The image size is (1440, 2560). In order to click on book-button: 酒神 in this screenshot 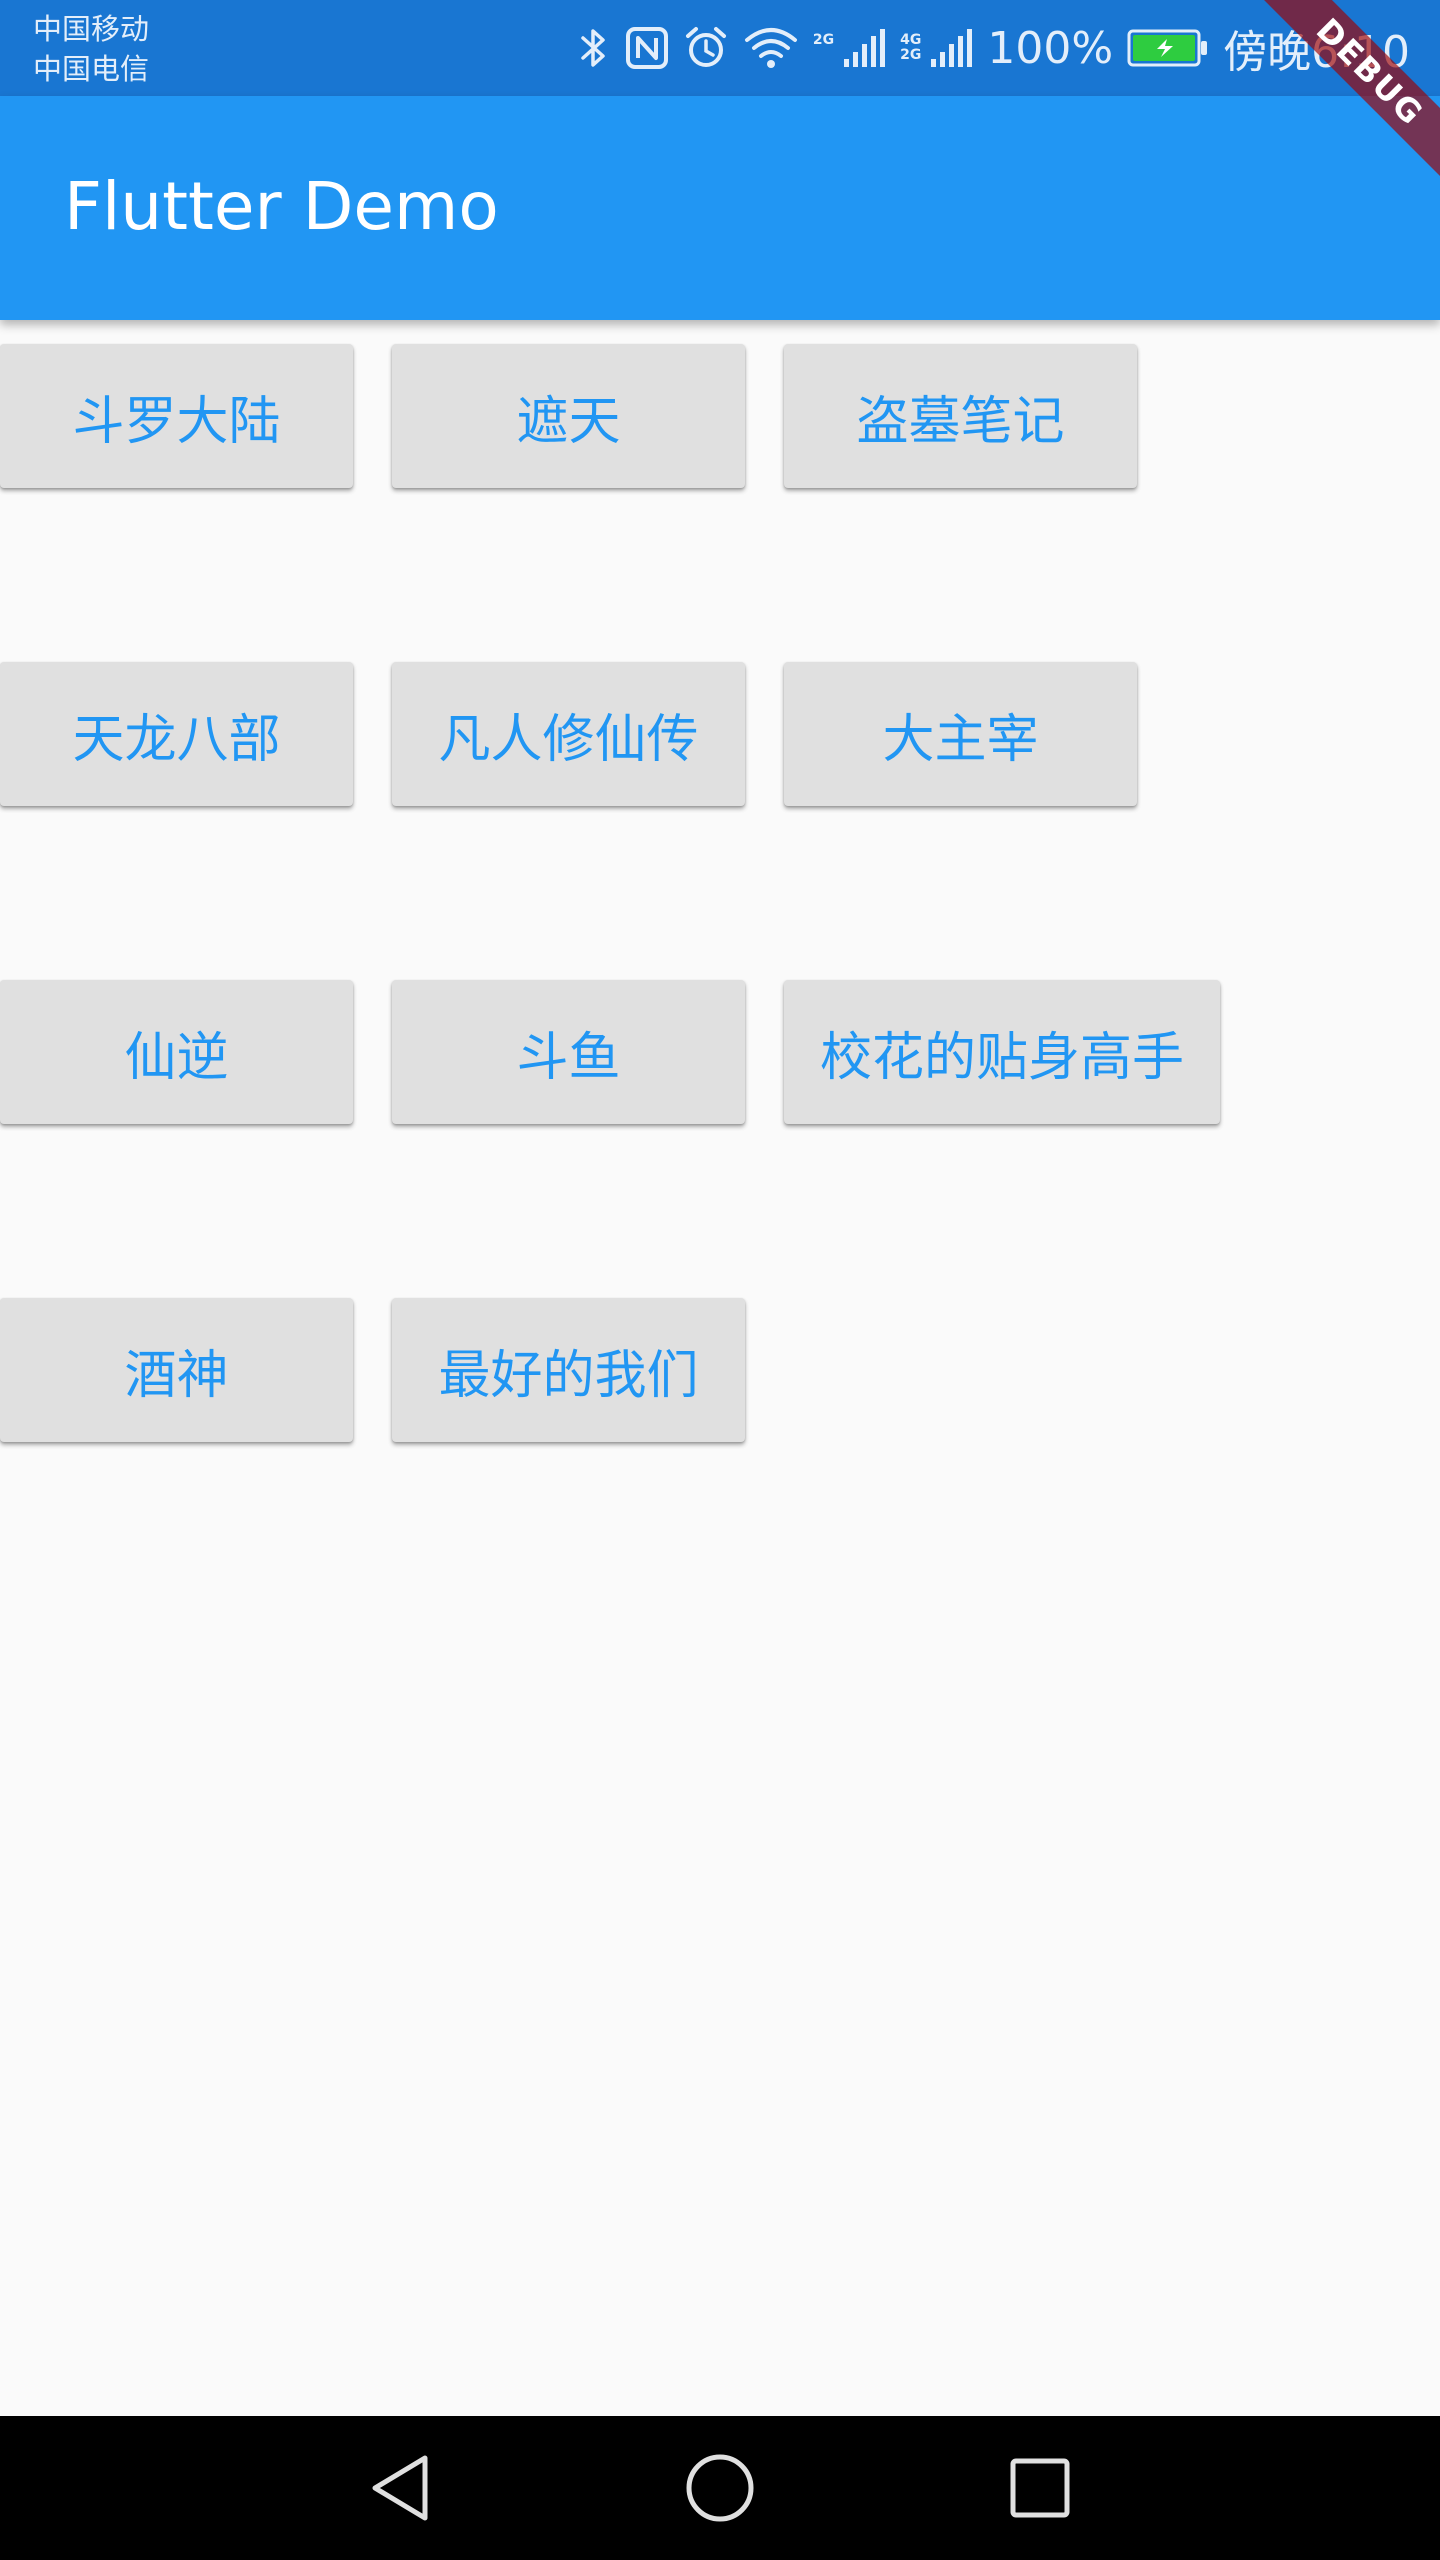, I will do `click(176, 1370)`.